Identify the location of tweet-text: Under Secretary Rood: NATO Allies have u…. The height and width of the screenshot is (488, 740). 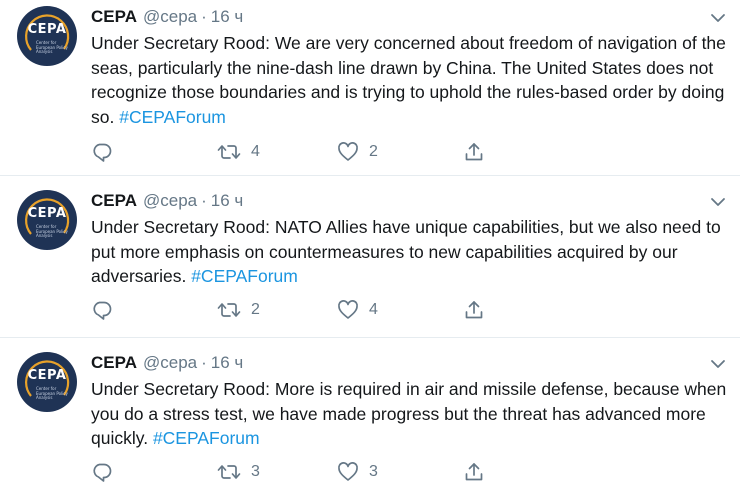
(409, 252).